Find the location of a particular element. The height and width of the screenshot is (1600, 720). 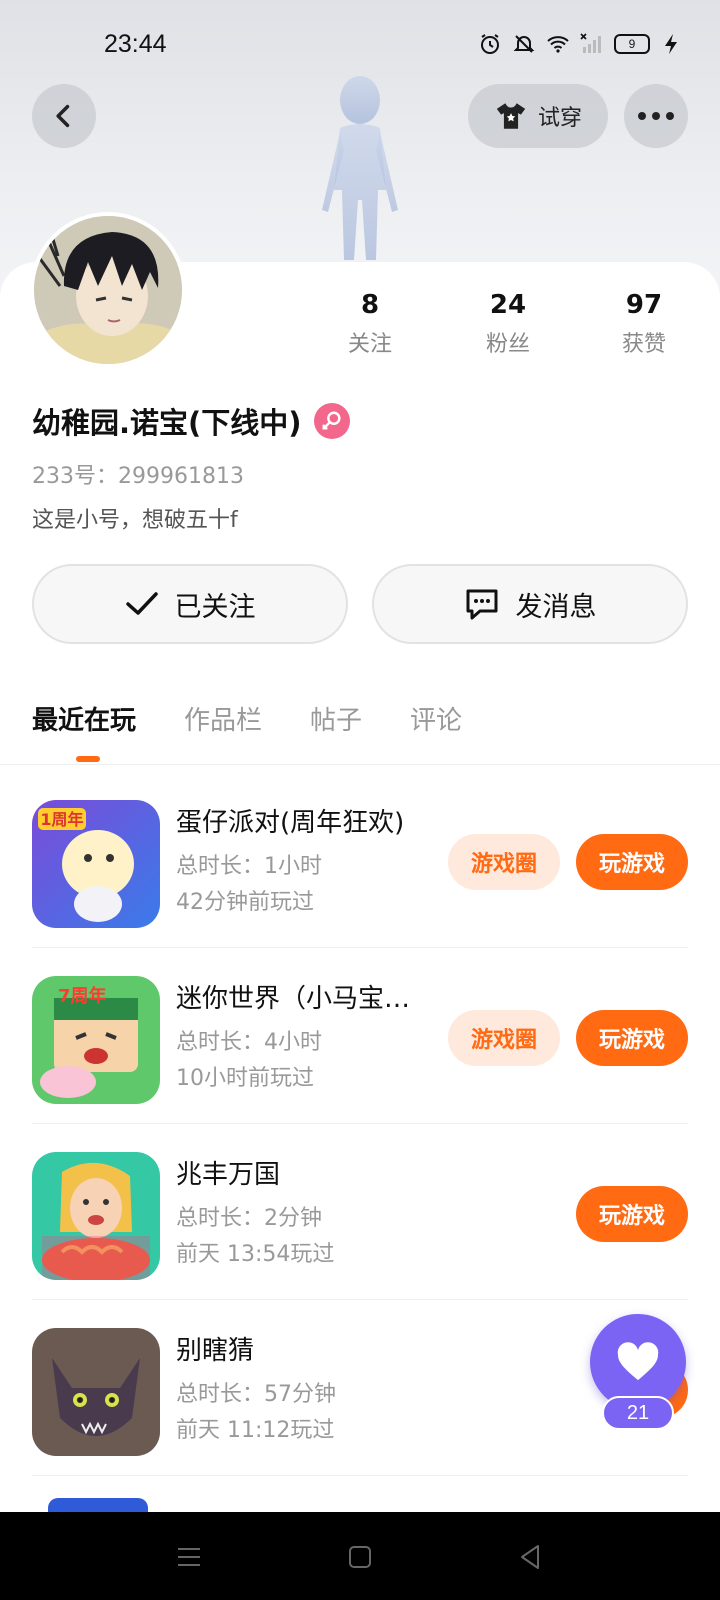

game-last-played: 前天 13:54玩过 is located at coordinates (255, 1254).